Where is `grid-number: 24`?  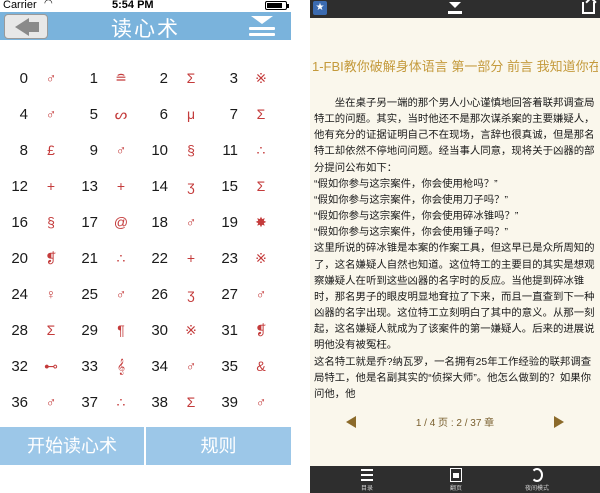
grid-number: 24 is located at coordinates (19, 294).